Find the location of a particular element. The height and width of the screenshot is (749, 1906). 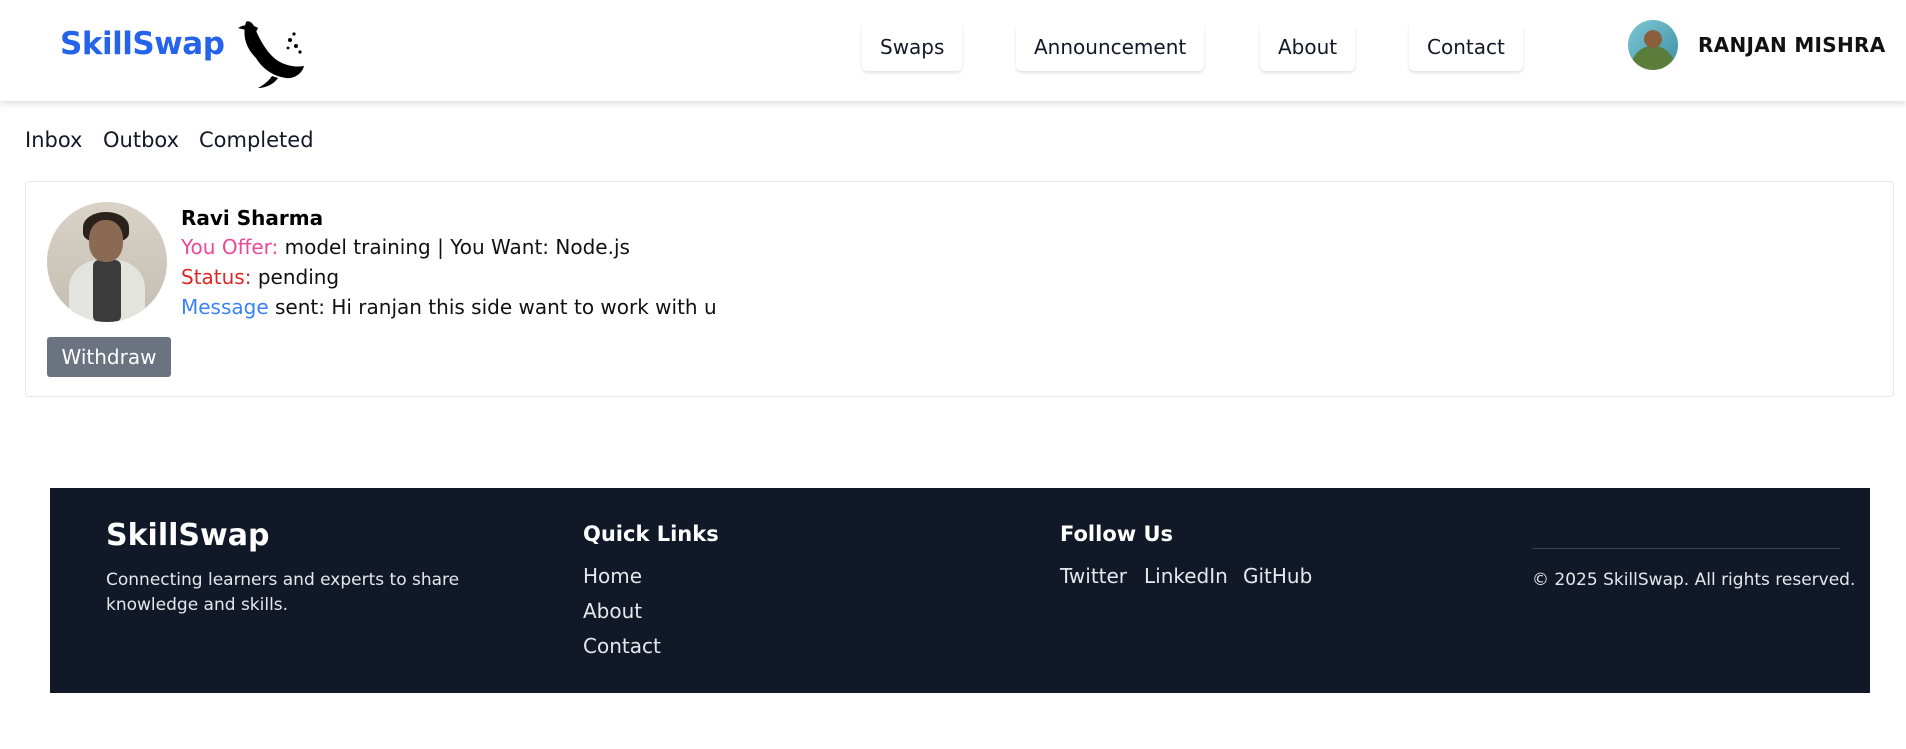

brand-logo: SkillSwap is located at coordinates (188, 55).